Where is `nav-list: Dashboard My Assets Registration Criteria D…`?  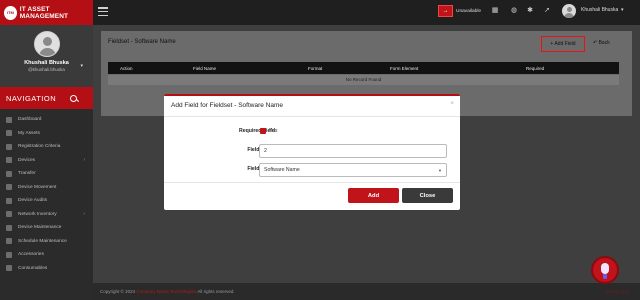
nav-list: Dashboard My Assets Registration Criteria D… is located at coordinates (46, 192).